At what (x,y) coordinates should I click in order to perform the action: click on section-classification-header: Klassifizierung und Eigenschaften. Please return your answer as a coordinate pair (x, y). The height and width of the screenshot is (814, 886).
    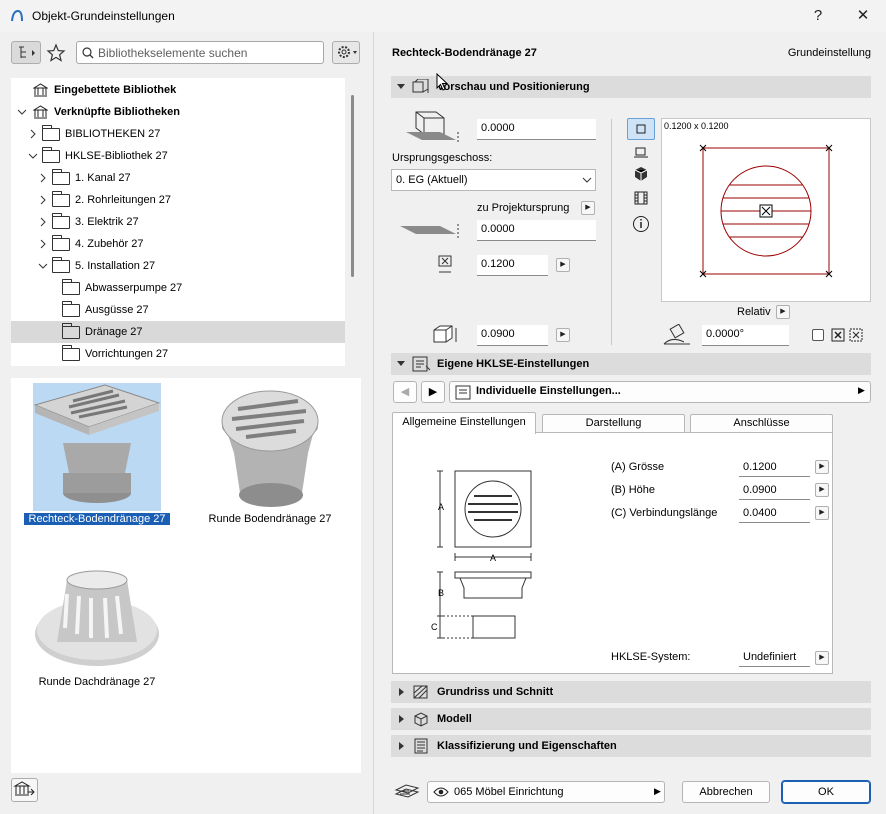
    Looking at the image, I should click on (631, 746).